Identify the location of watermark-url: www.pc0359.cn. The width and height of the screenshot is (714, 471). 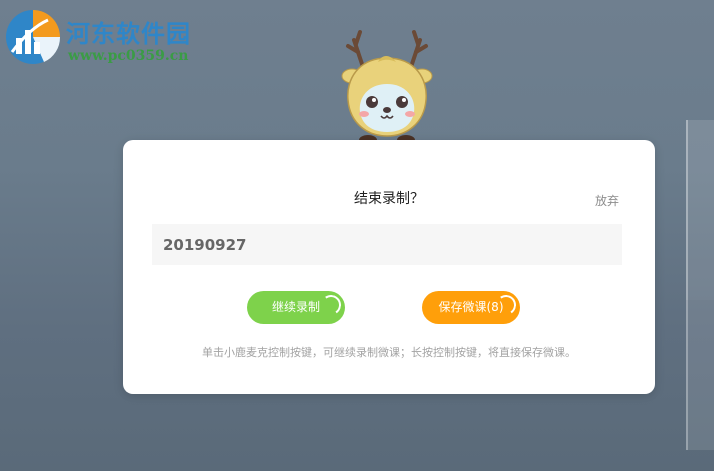
(128, 56).